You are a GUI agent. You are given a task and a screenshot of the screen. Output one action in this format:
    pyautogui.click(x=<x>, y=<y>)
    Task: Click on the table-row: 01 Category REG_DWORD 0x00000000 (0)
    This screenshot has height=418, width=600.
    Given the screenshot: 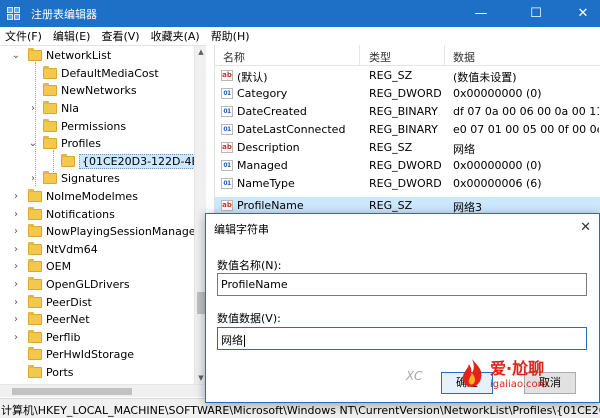 What is the action you would take?
    pyautogui.click(x=407, y=94)
    